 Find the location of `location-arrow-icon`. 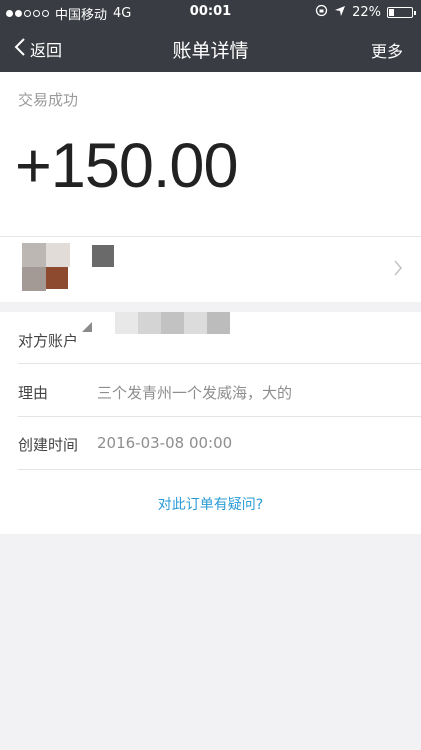

location-arrow-icon is located at coordinates (340, 13).